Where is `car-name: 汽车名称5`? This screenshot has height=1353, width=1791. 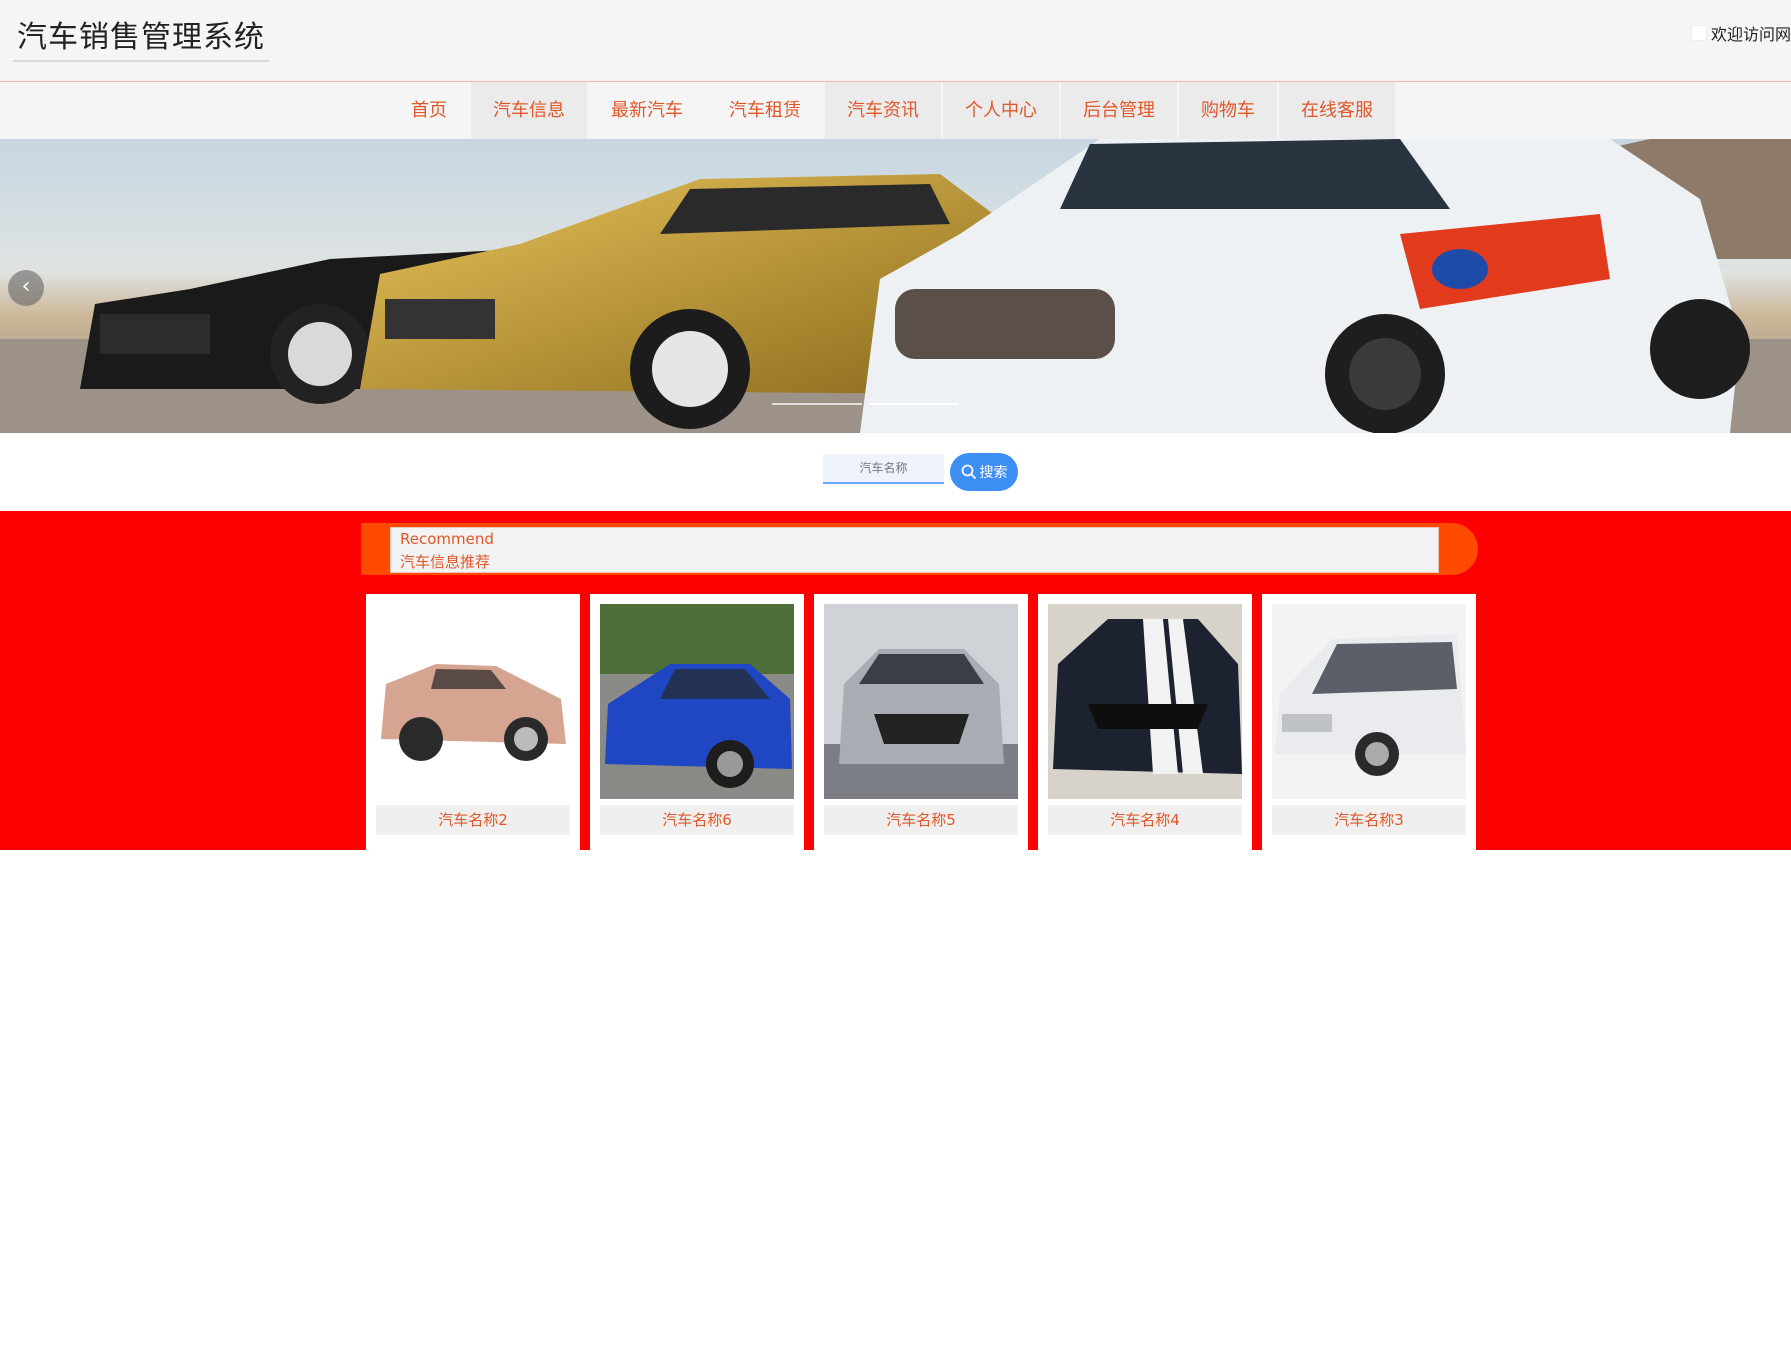
car-name: 汽车名称5 is located at coordinates (921, 820).